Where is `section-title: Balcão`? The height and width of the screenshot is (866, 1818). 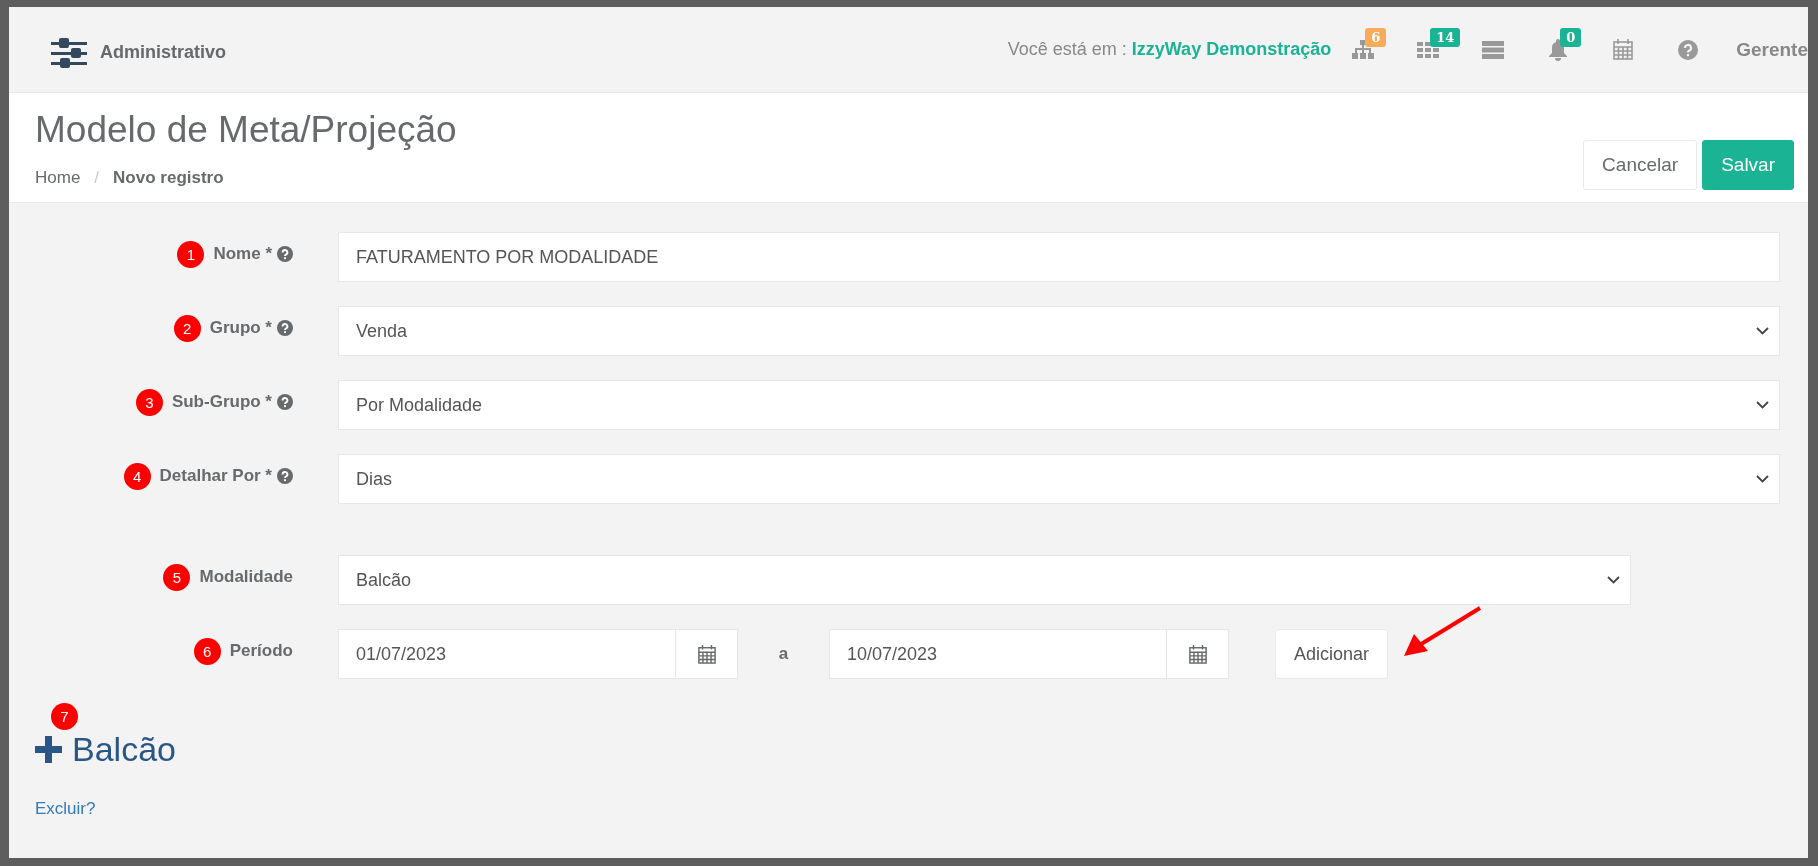
section-title: Balcão is located at coordinates (124, 749).